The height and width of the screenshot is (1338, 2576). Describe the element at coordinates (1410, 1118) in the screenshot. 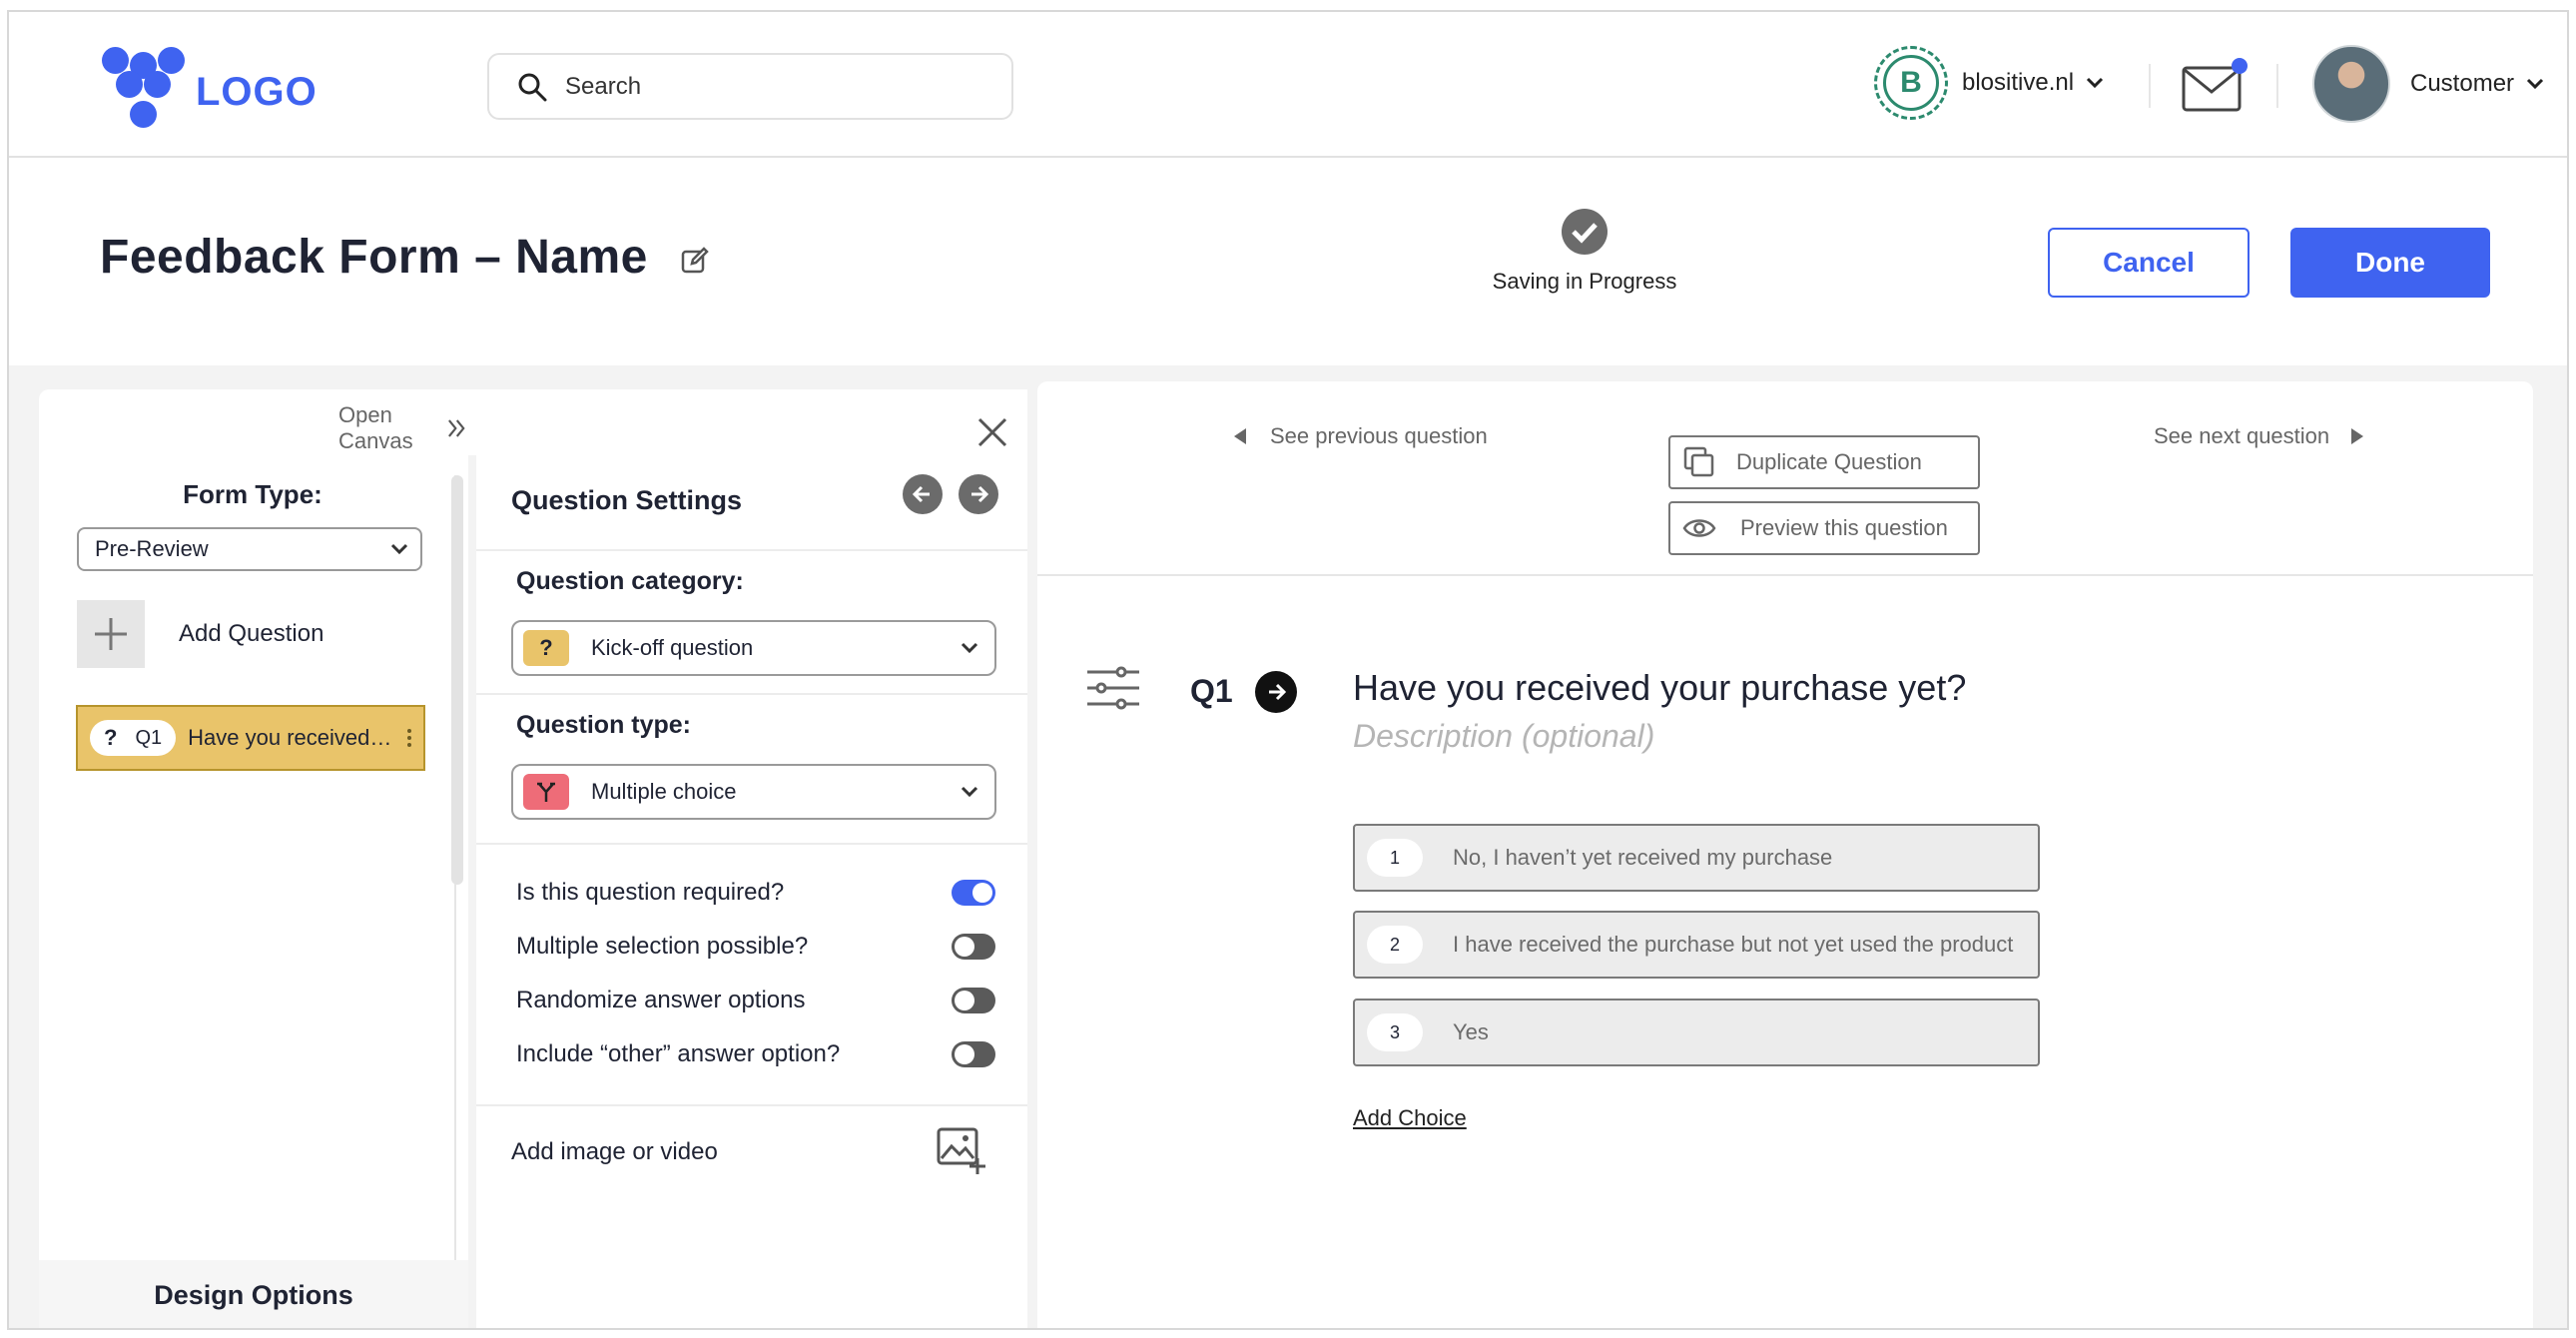

I see `add-choice-link: Add Choice` at that location.